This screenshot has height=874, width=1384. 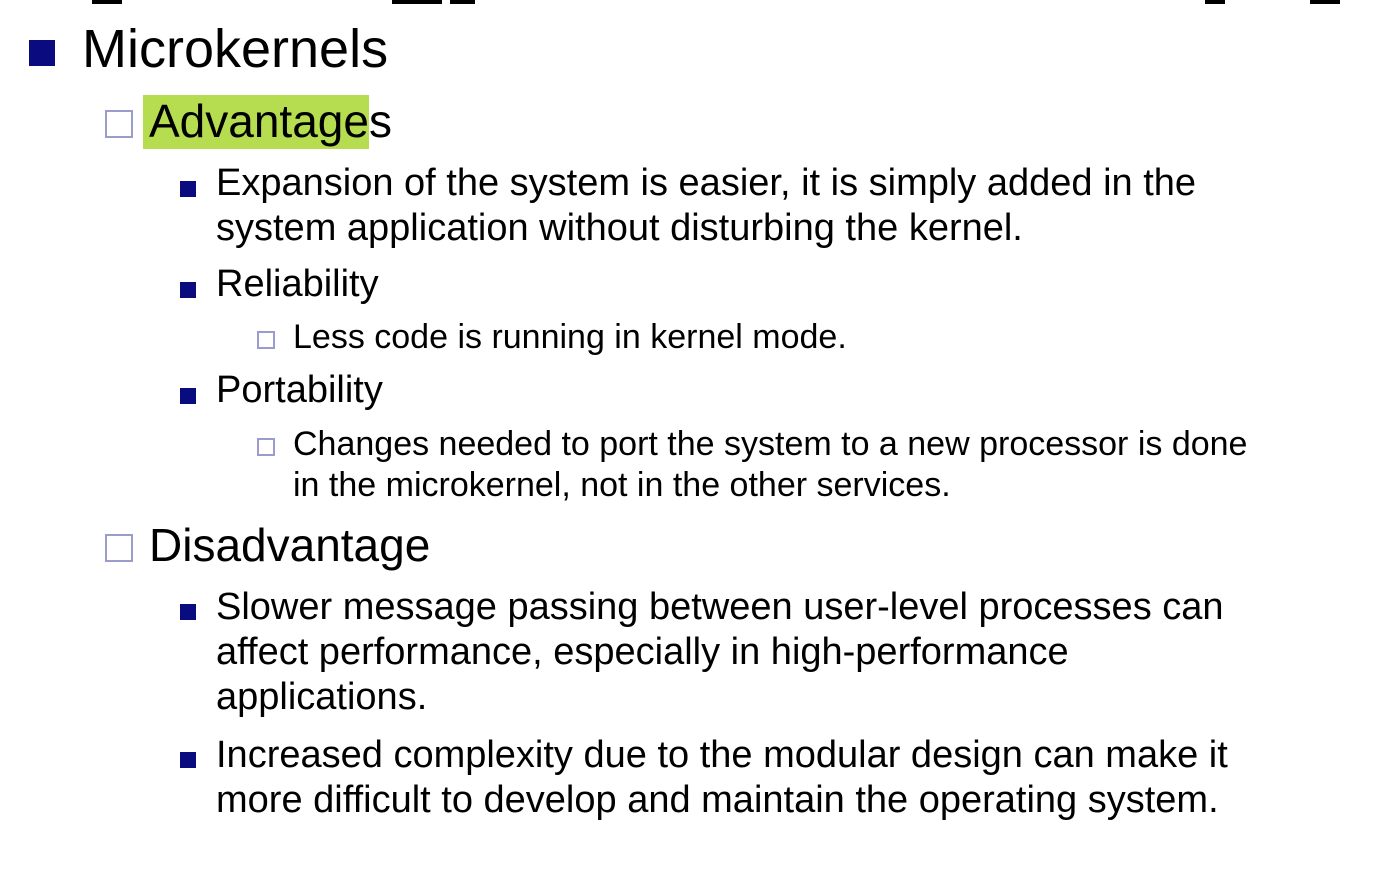 What do you see at coordinates (290, 545) in the screenshot?
I see `disadvantage-label: Disadvantage` at bounding box center [290, 545].